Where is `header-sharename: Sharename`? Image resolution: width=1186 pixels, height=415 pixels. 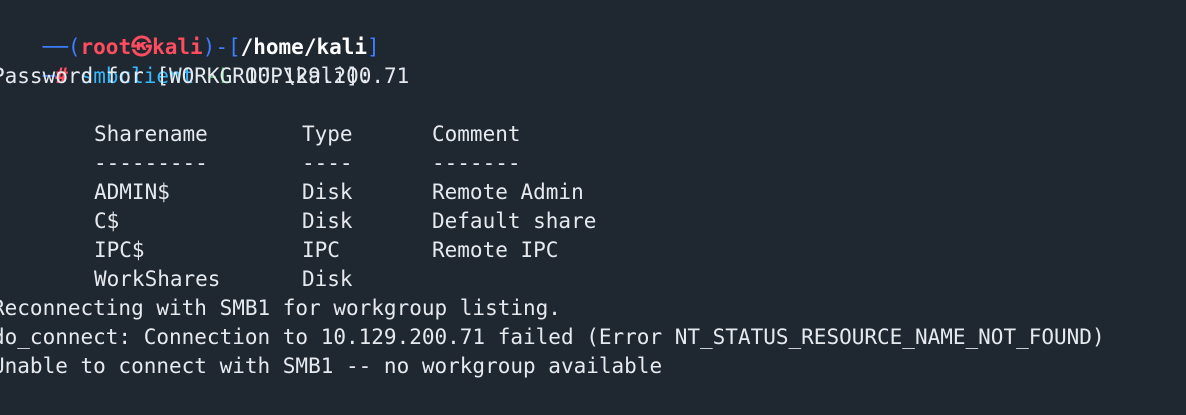 header-sharename: Sharename is located at coordinates (151, 134).